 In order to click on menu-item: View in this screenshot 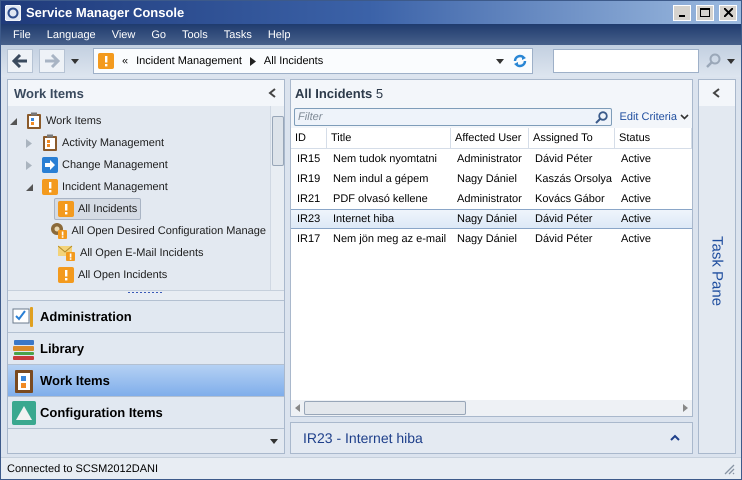, I will do `click(124, 34)`.